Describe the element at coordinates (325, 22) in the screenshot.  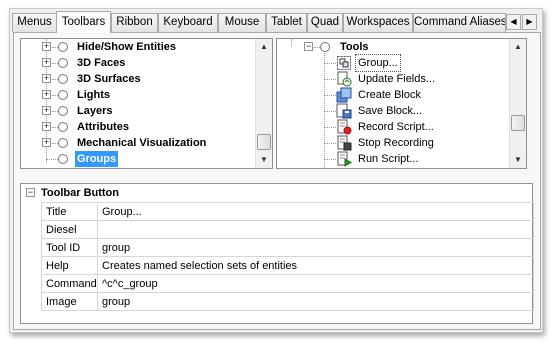
I see `tab-quad: Quad` at that location.